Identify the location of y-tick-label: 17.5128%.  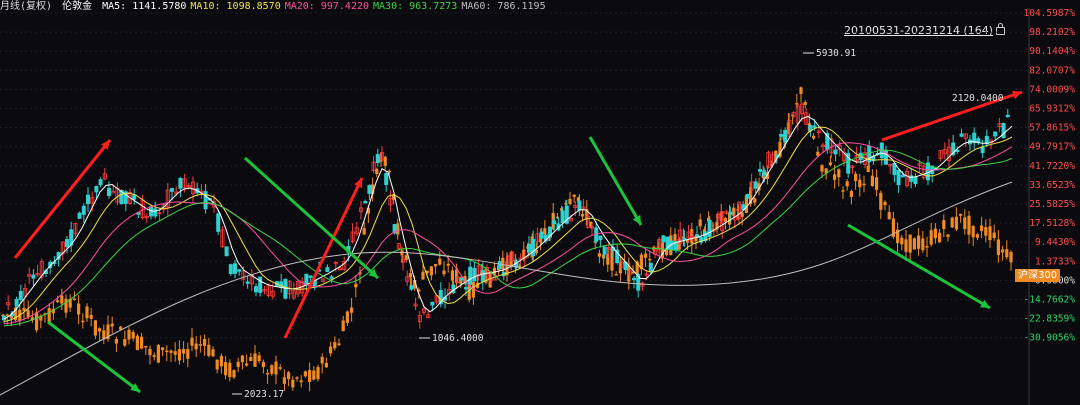
(1052, 223).